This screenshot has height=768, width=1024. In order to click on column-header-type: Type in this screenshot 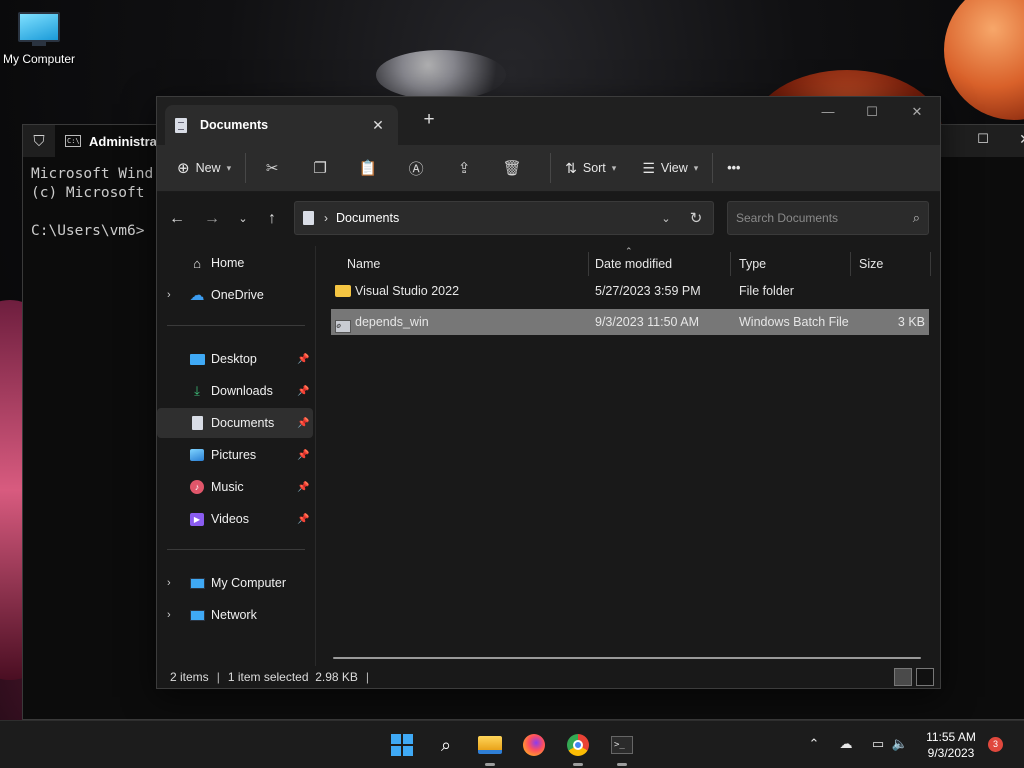, I will do `click(791, 264)`.